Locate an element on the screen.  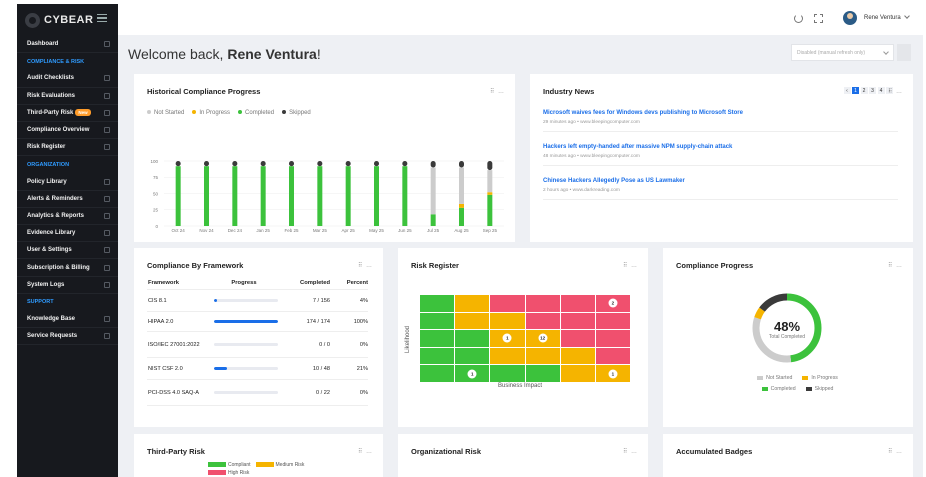
legend-item: Compliant is located at coordinates (229, 465).